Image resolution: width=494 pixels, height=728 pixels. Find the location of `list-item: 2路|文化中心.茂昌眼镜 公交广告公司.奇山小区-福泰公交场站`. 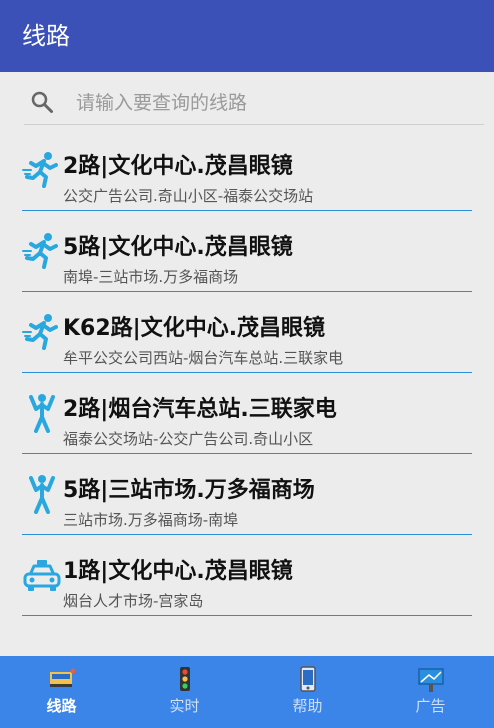

list-item: 2路|文化中心.茂昌眼镜 公交广告公司.奇山小区-福泰公交场站 is located at coordinates (247, 180).